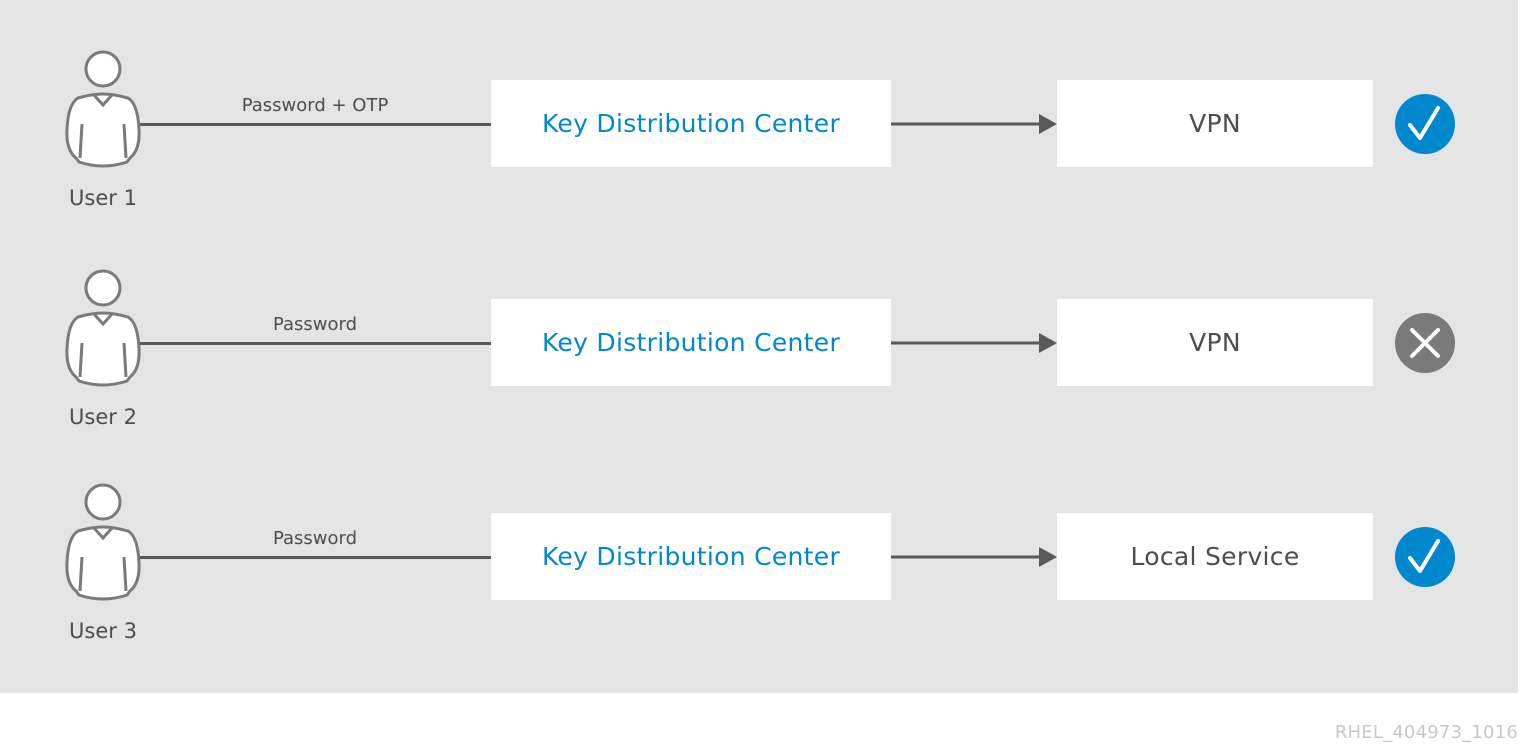  What do you see at coordinates (103, 417) in the screenshot?
I see `user-label: User 2` at bounding box center [103, 417].